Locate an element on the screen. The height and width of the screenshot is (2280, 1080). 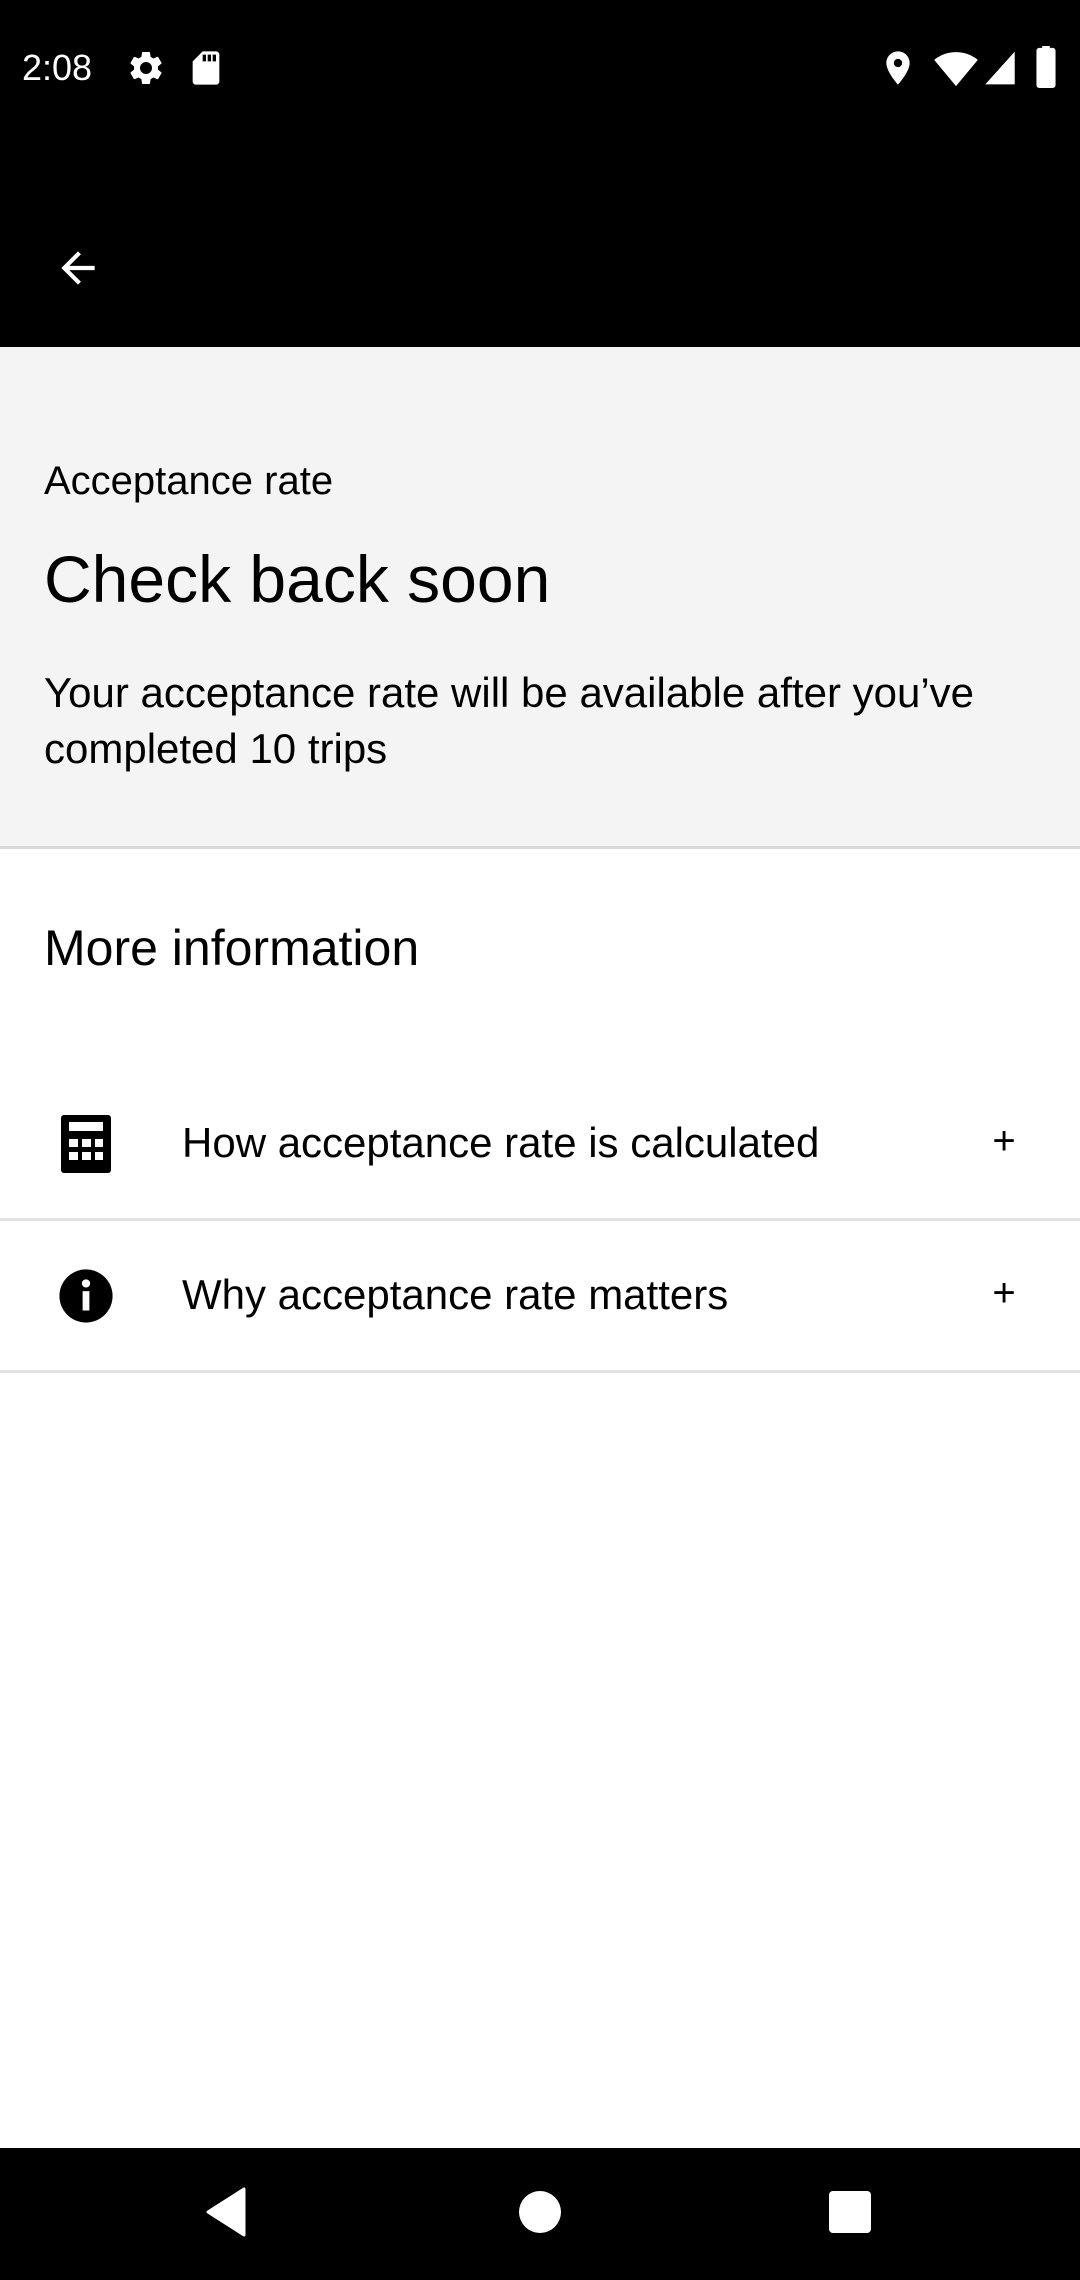
nav-home-button is located at coordinates (540, 2214).